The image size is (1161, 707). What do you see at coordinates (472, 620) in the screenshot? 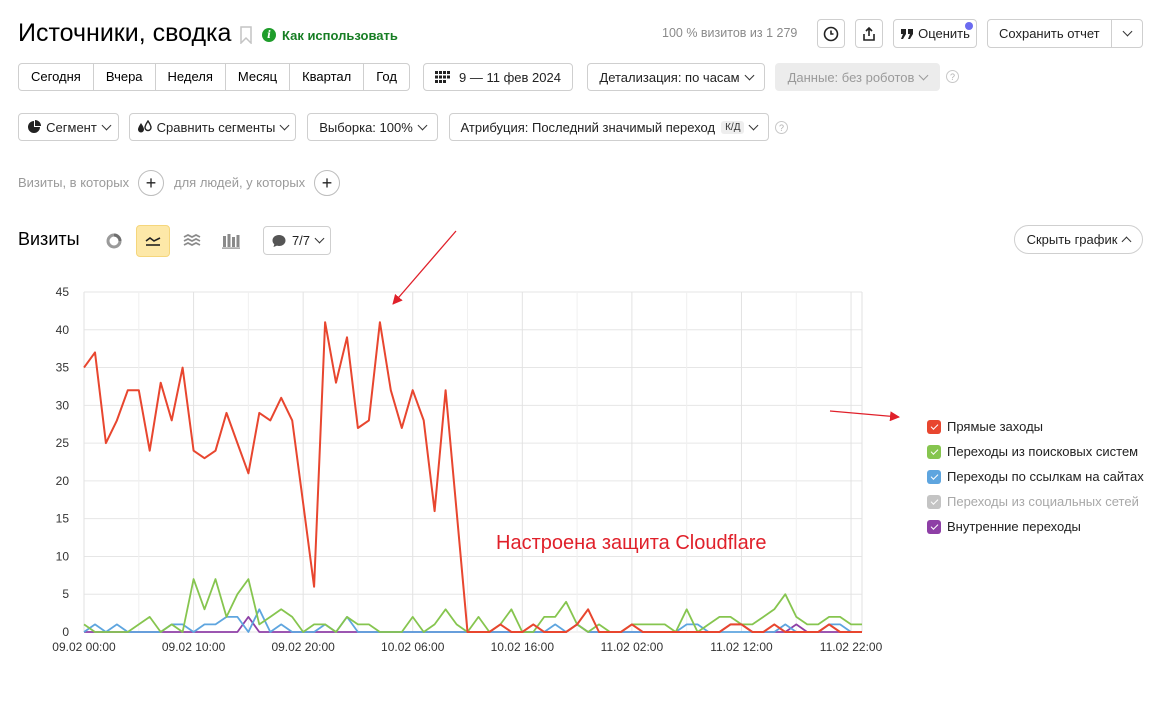
I see `series-line-links` at bounding box center [472, 620].